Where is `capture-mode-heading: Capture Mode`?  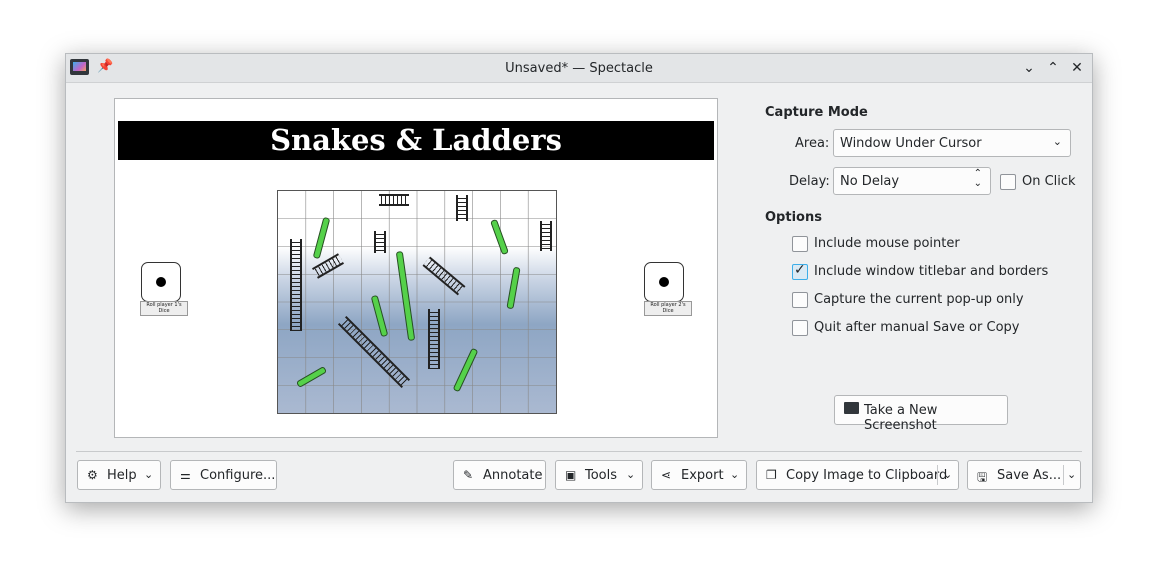
capture-mode-heading: Capture Mode is located at coordinates (816, 112).